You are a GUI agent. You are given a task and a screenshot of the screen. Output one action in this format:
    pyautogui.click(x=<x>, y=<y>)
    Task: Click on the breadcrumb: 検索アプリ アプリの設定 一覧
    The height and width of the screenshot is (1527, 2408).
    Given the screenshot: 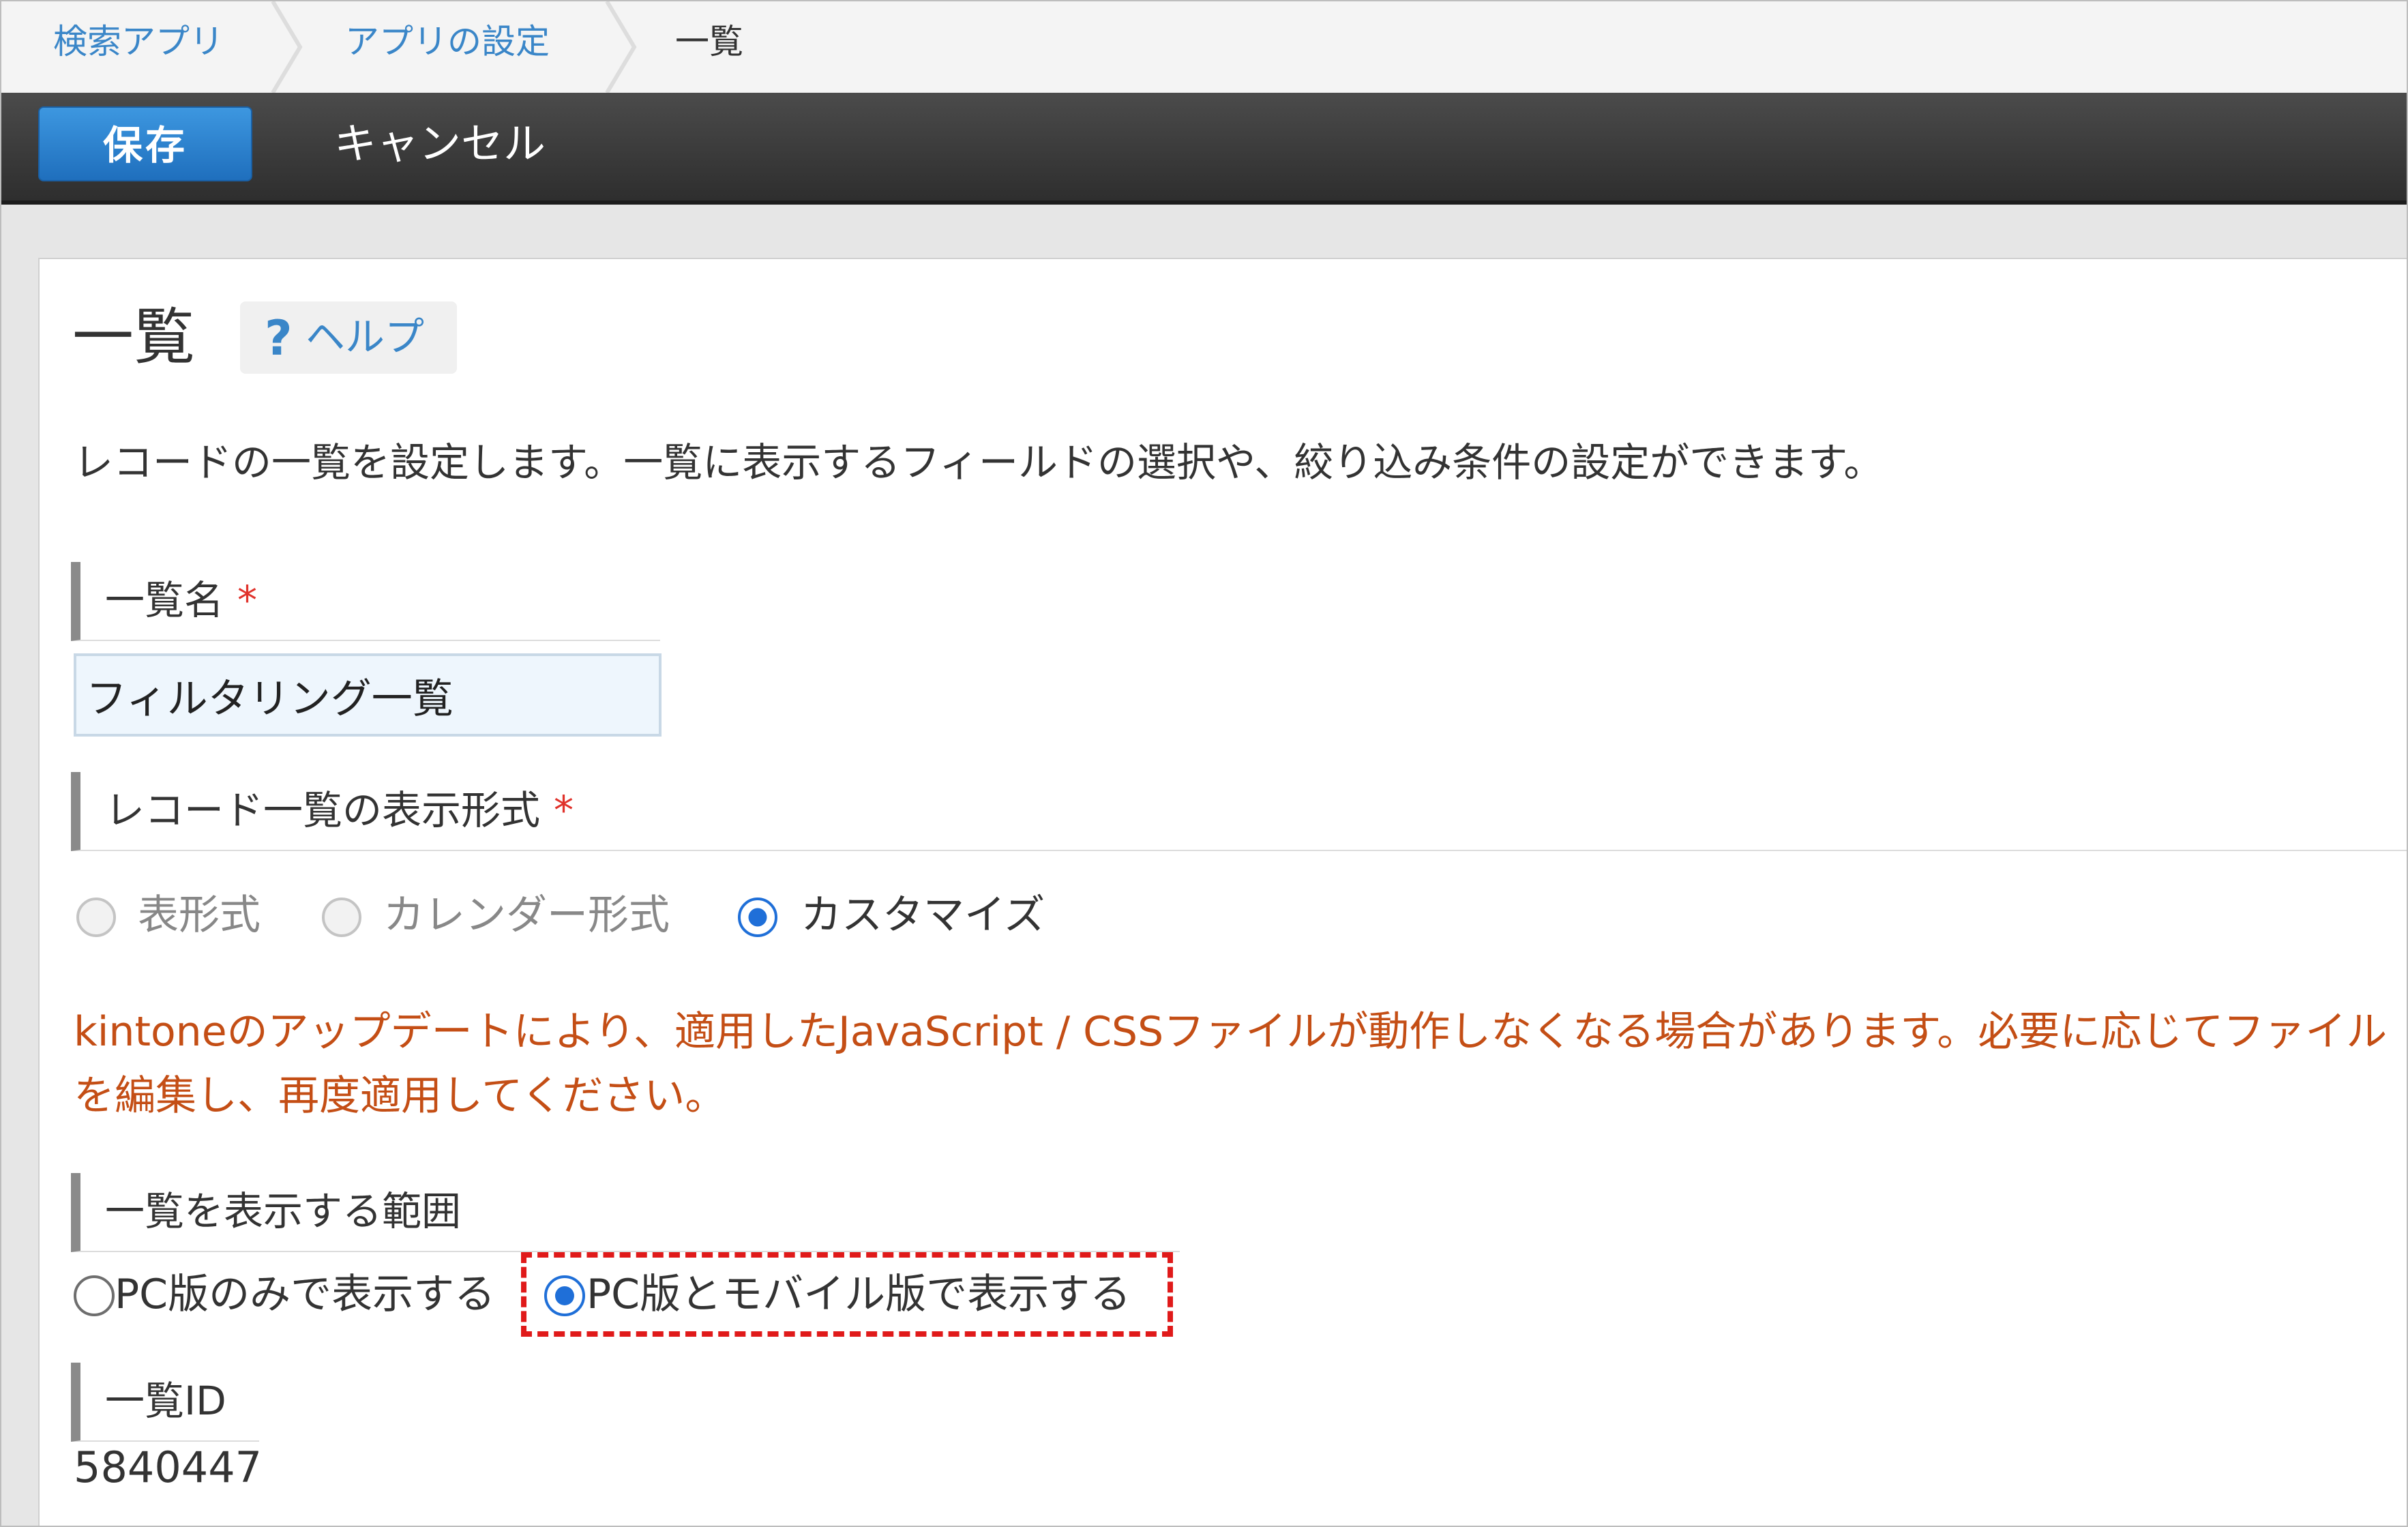 What is the action you would take?
    pyautogui.click(x=1204, y=48)
    